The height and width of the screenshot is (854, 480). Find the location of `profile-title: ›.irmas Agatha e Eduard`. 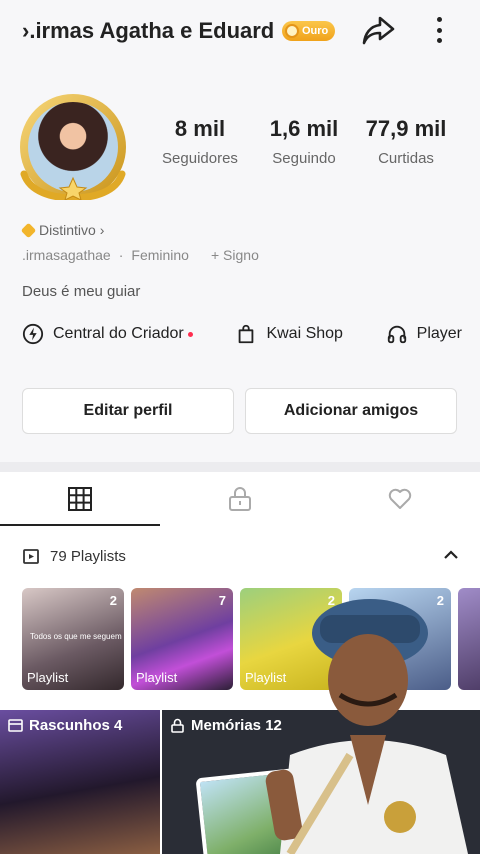

profile-title: ›.irmas Agatha e Eduard is located at coordinates (148, 30).